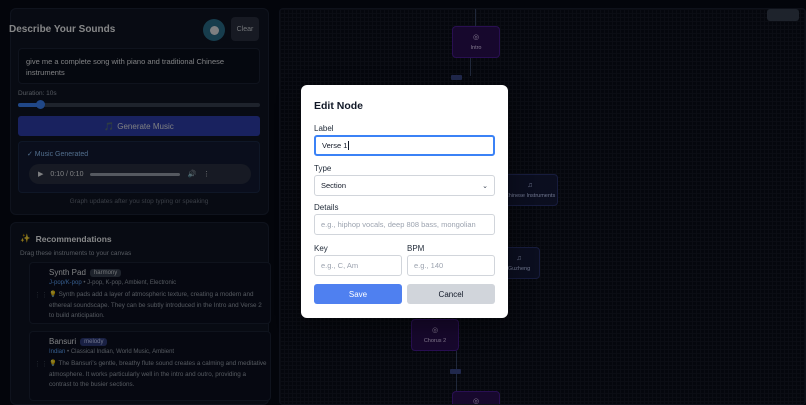 This screenshot has width=806, height=405. Describe the element at coordinates (451, 265) in the screenshot. I see `bpm-input: e.g., 140` at that location.